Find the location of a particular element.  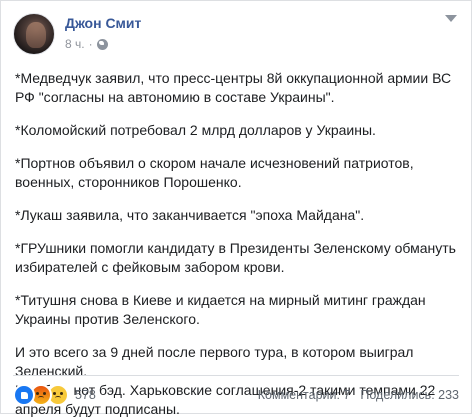

footer-divider is located at coordinates (236, 375).